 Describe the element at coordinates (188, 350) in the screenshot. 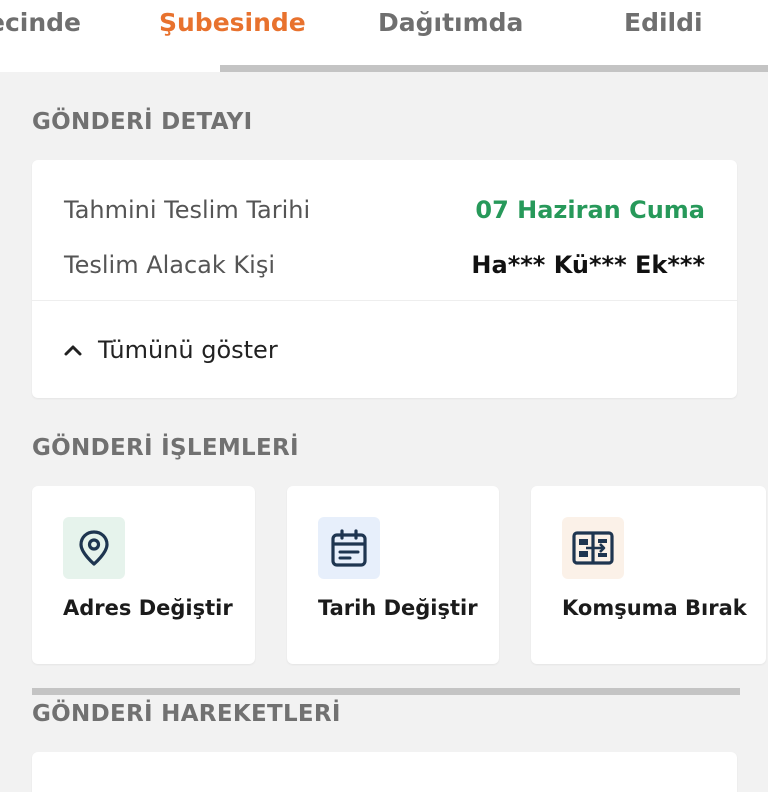

I see `show-all-label: Tümünü göster` at that location.